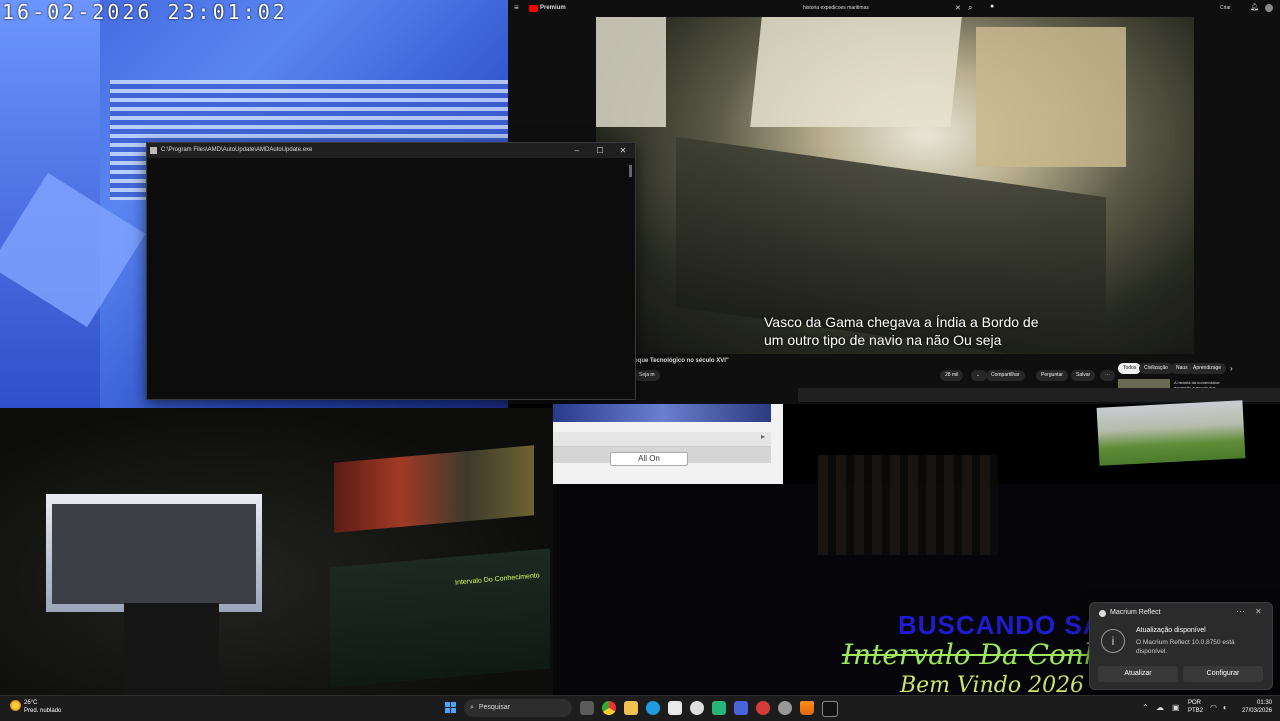 The image size is (1280, 721). What do you see at coordinates (1213, 707) in the screenshot?
I see `wifi-icon: ◠` at bounding box center [1213, 707].